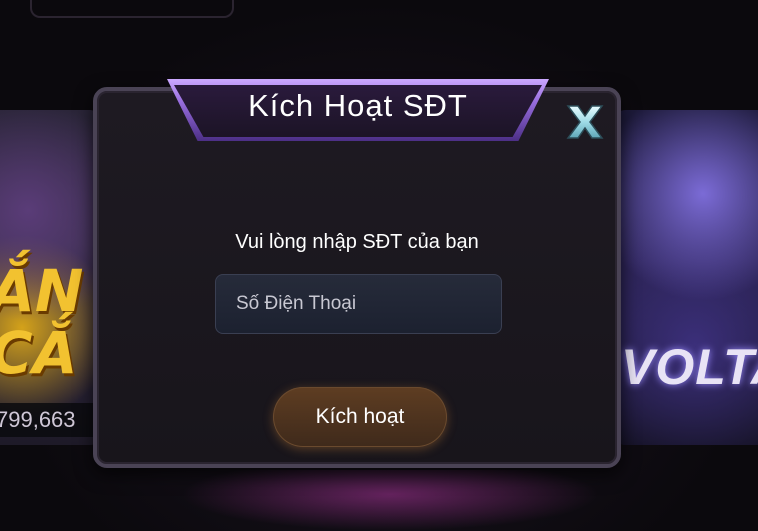  I want to click on phone-number-input, so click(358, 304).